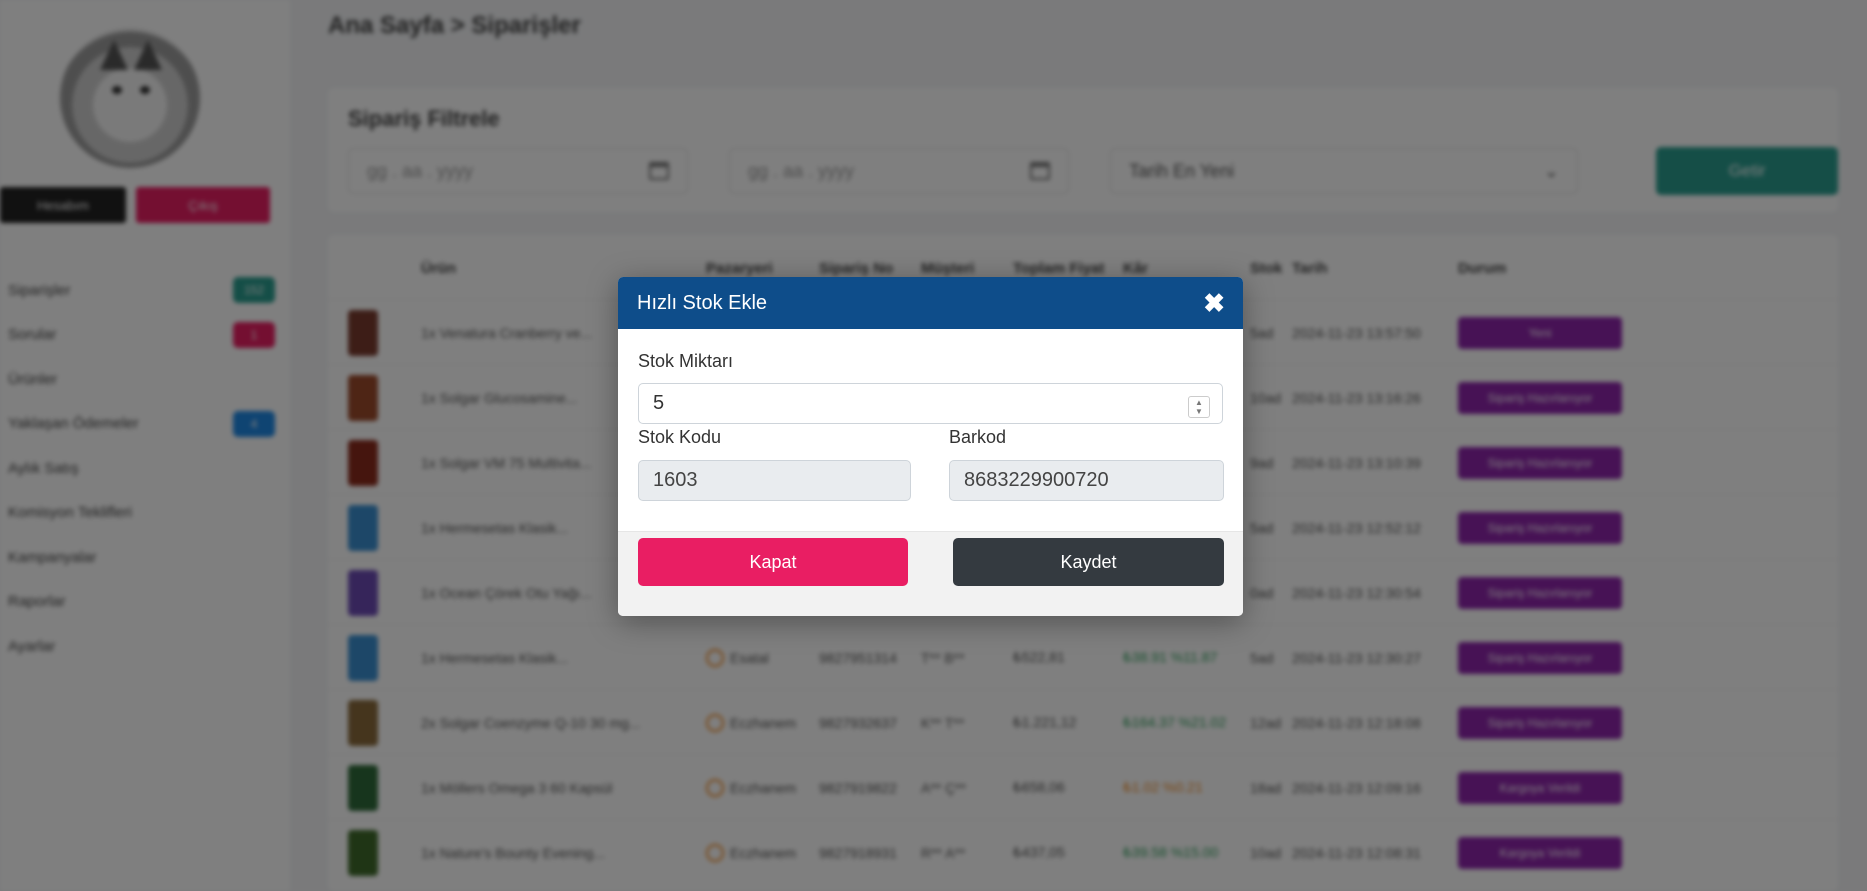  Describe the element at coordinates (978, 437) in the screenshot. I see `barcode-label: Barkod` at that location.